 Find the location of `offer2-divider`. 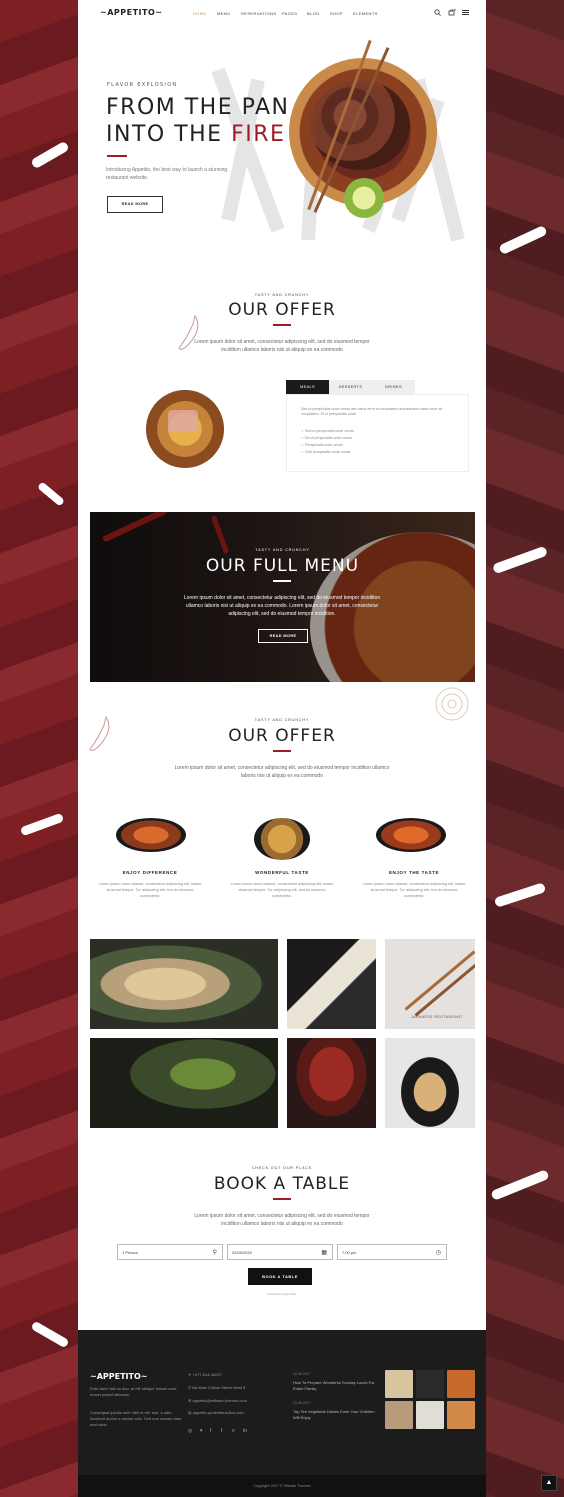

offer2-divider is located at coordinates (282, 751).